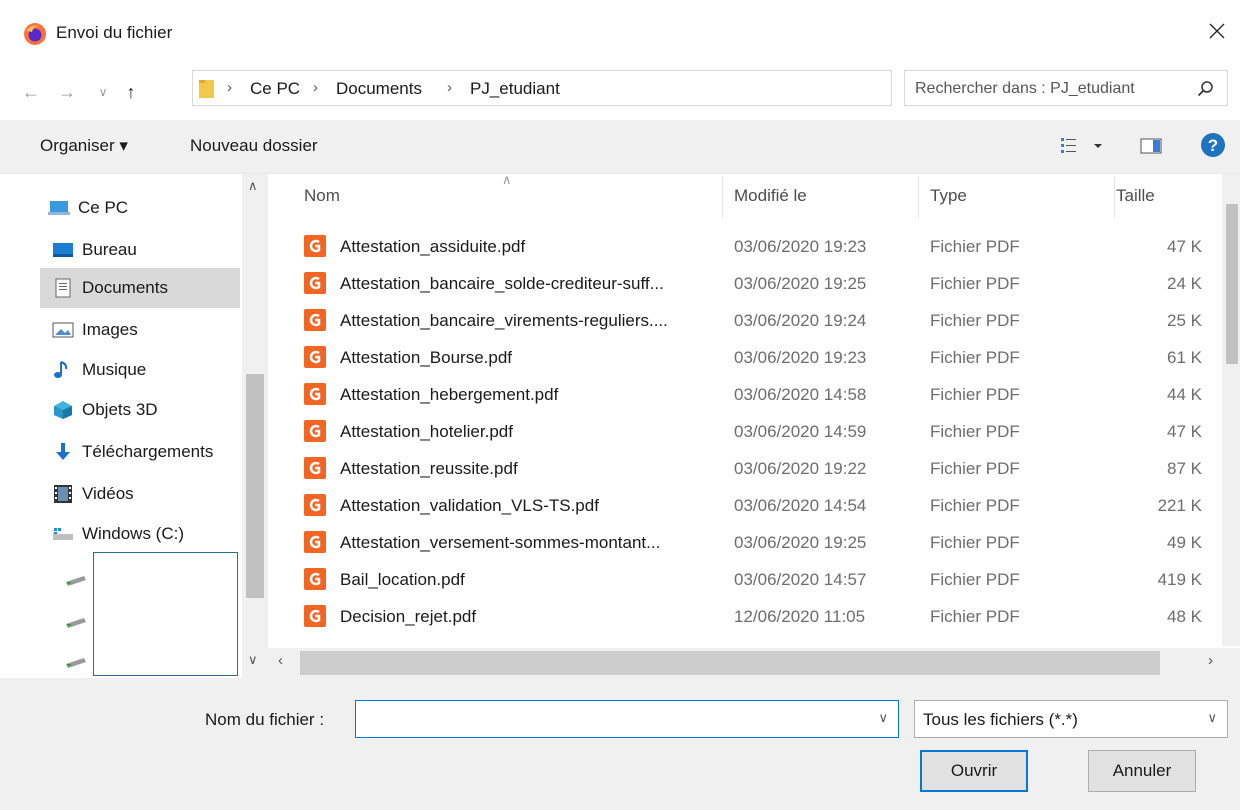 Image resolution: width=1240 pixels, height=810 pixels. What do you see at coordinates (1179, 579) in the screenshot?
I see `file-size: 419 K` at bounding box center [1179, 579].